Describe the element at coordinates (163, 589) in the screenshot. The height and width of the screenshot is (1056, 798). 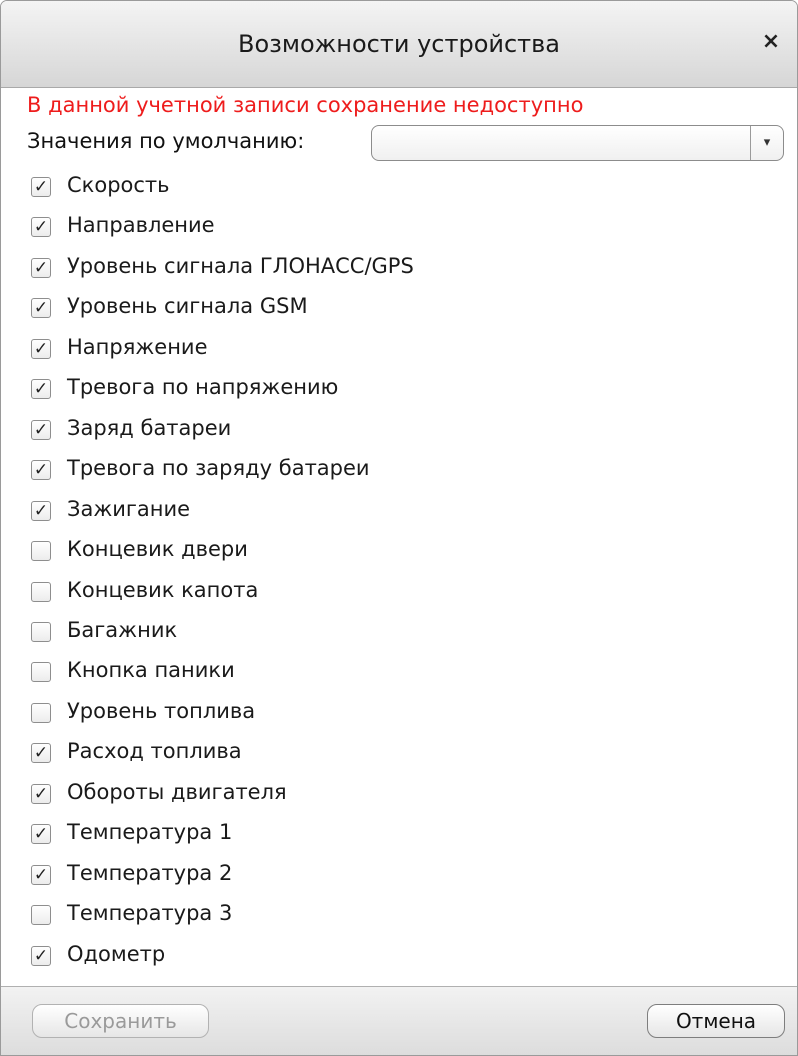
I see `capability-label: Концевик капота` at that location.